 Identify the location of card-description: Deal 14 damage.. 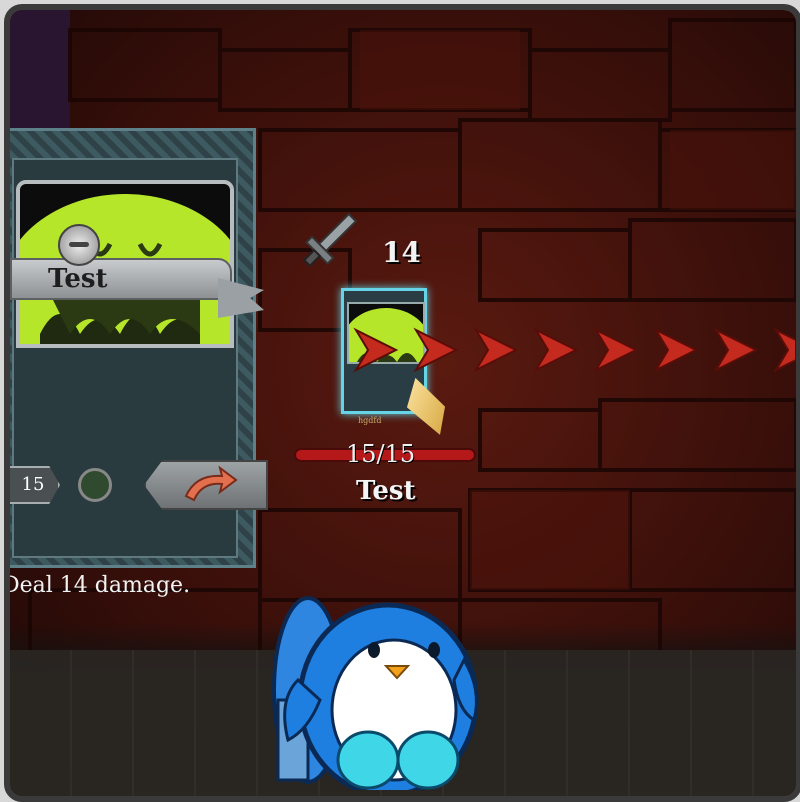
(97, 585).